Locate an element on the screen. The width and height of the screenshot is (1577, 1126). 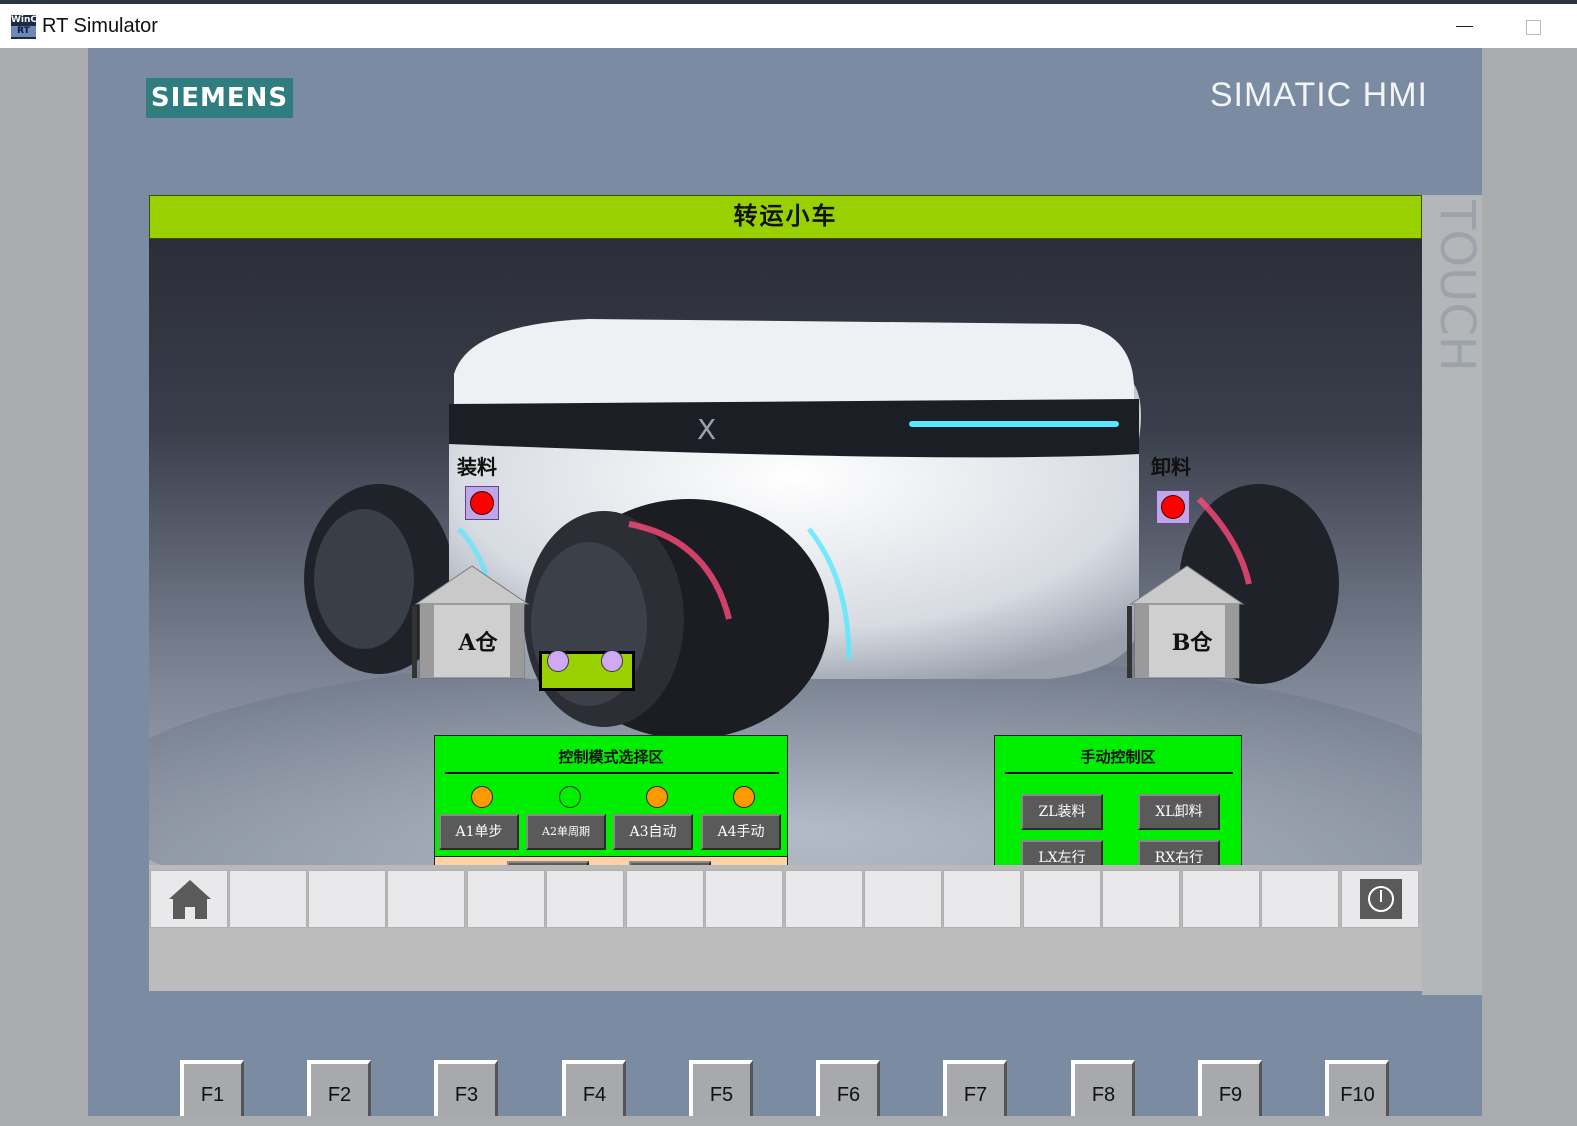
app-icon: WinC RT is located at coordinates (24, 27).